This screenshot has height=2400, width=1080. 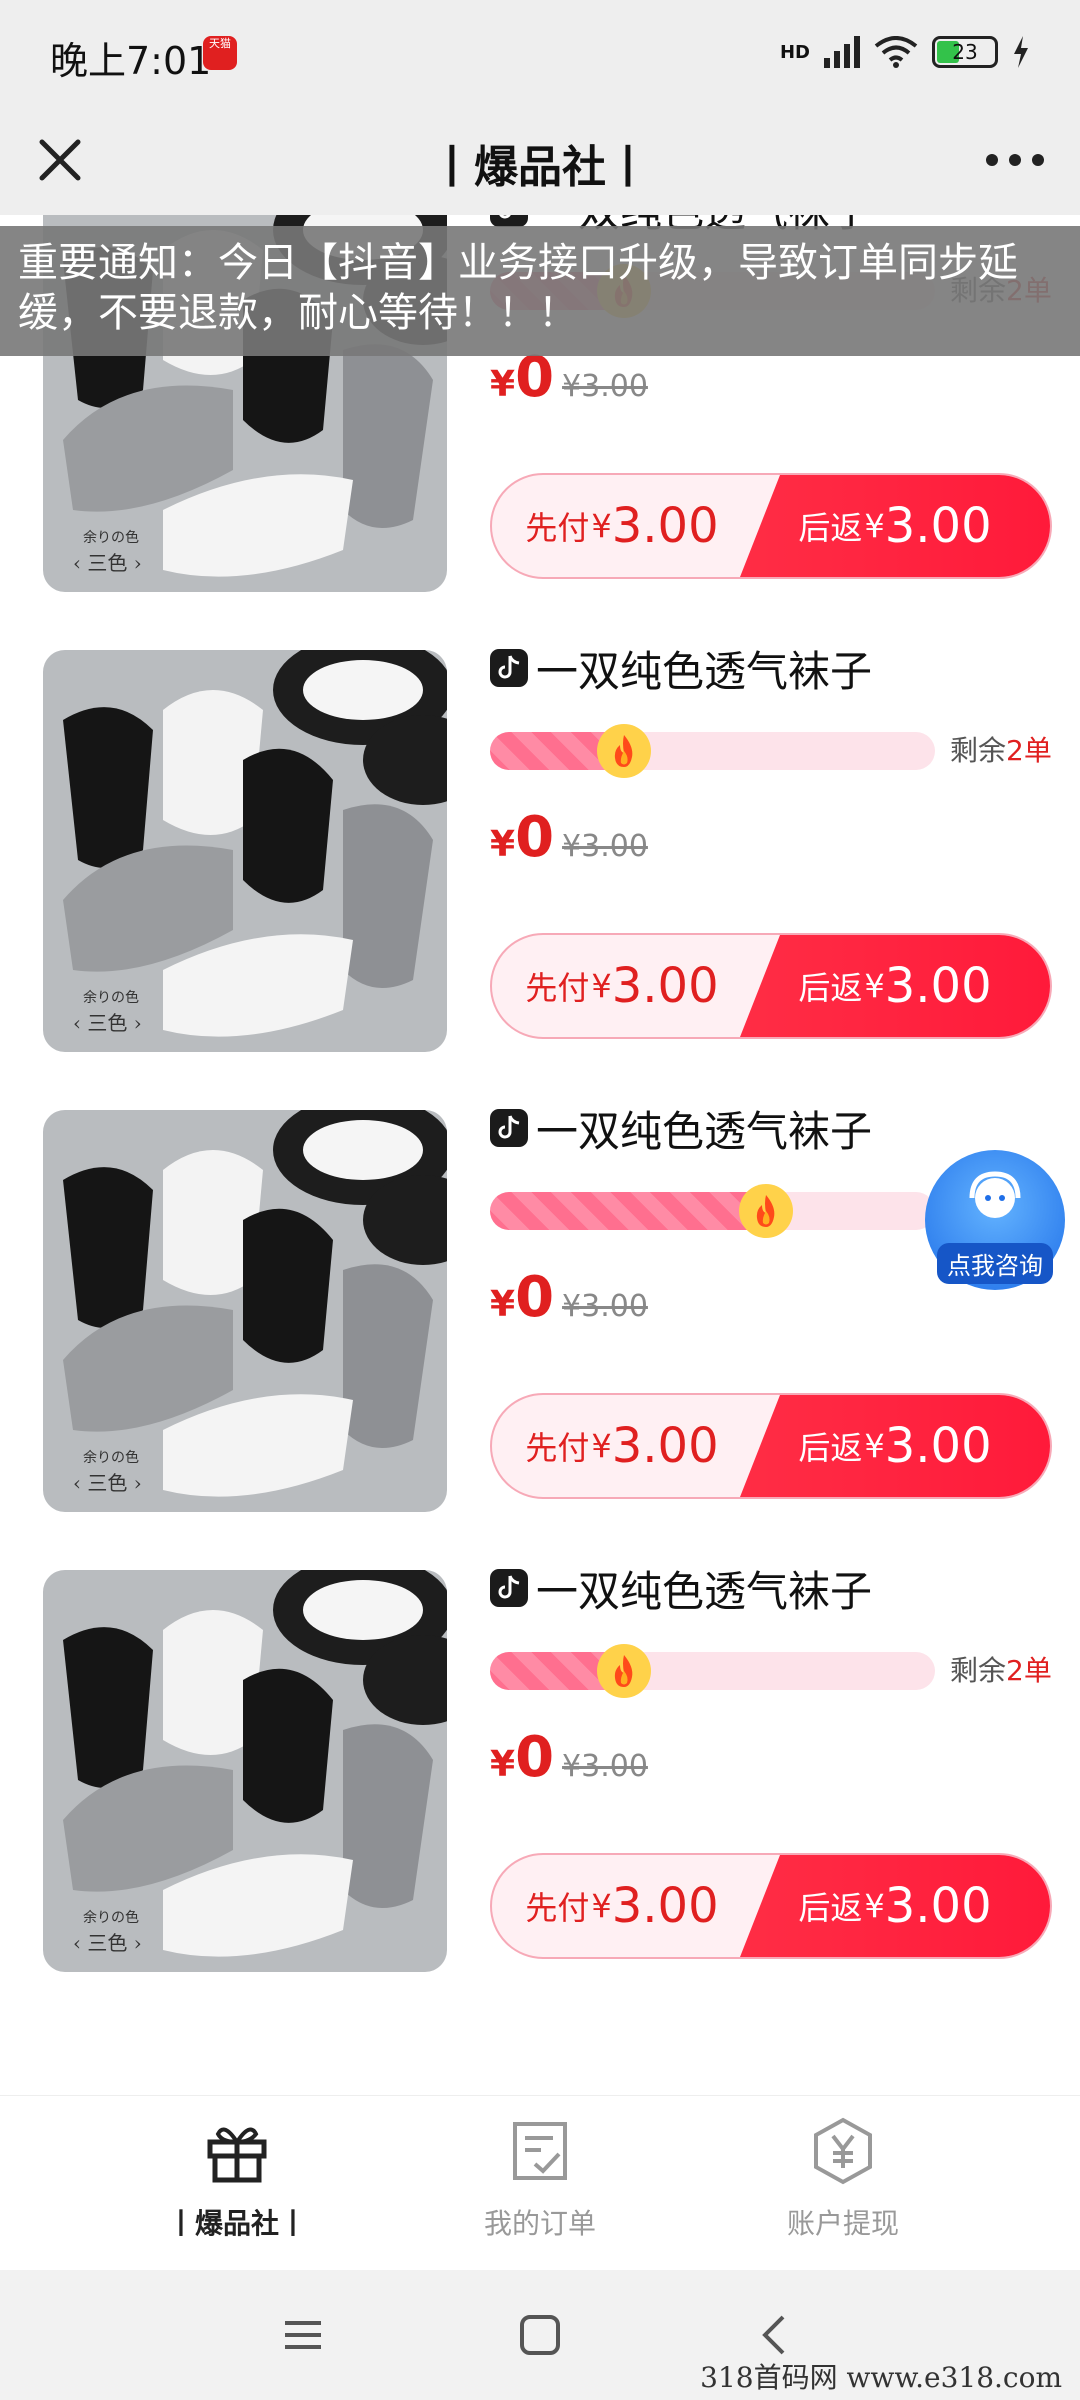 I want to click on progress-fill, so click(x=628, y=1211).